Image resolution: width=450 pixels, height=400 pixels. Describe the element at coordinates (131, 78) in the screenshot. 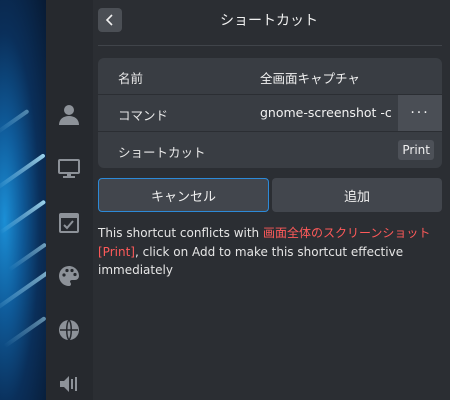

I see `name-label: 名前` at that location.